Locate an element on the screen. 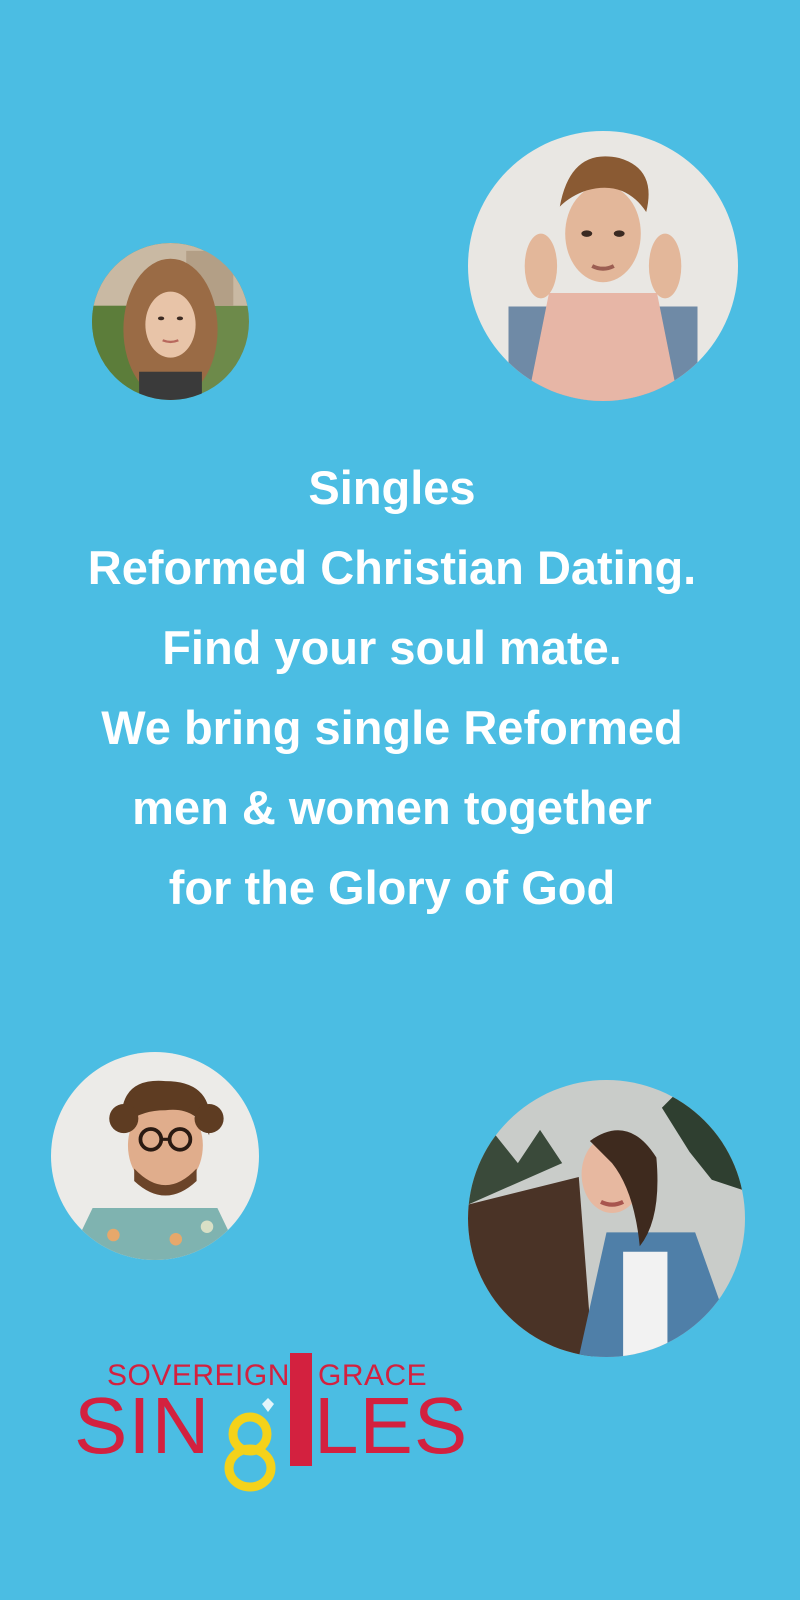 This screenshot has width=800, height=1600. logo-word-les: LES is located at coordinates (391, 1425).